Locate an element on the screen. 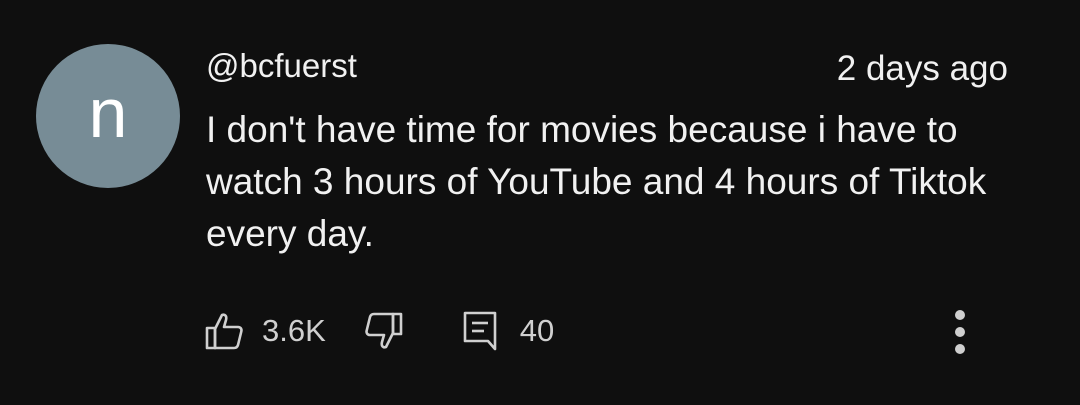 Image resolution: width=1080 pixels, height=405 pixels. avatar: n is located at coordinates (108, 116).